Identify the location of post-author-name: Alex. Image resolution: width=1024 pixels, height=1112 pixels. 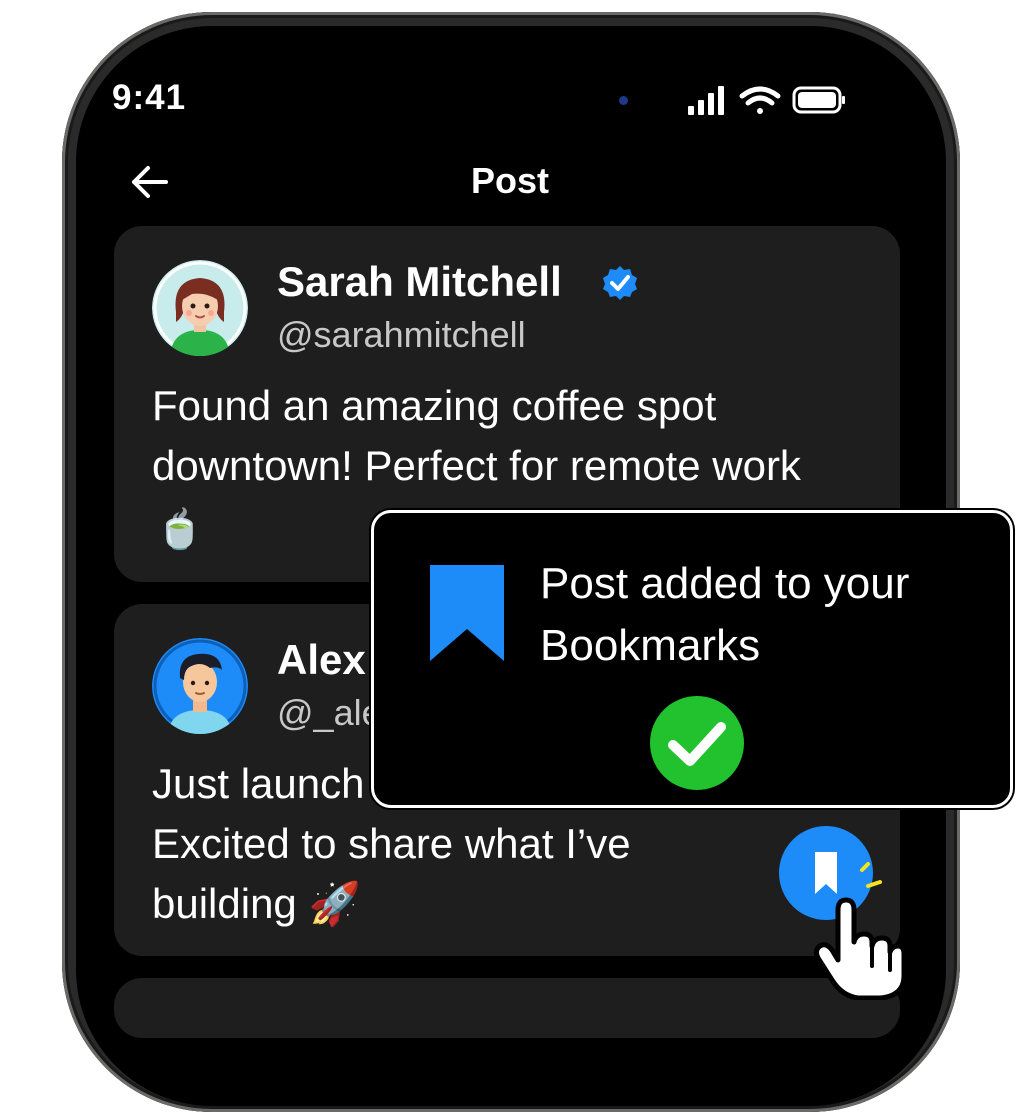
(321, 660).